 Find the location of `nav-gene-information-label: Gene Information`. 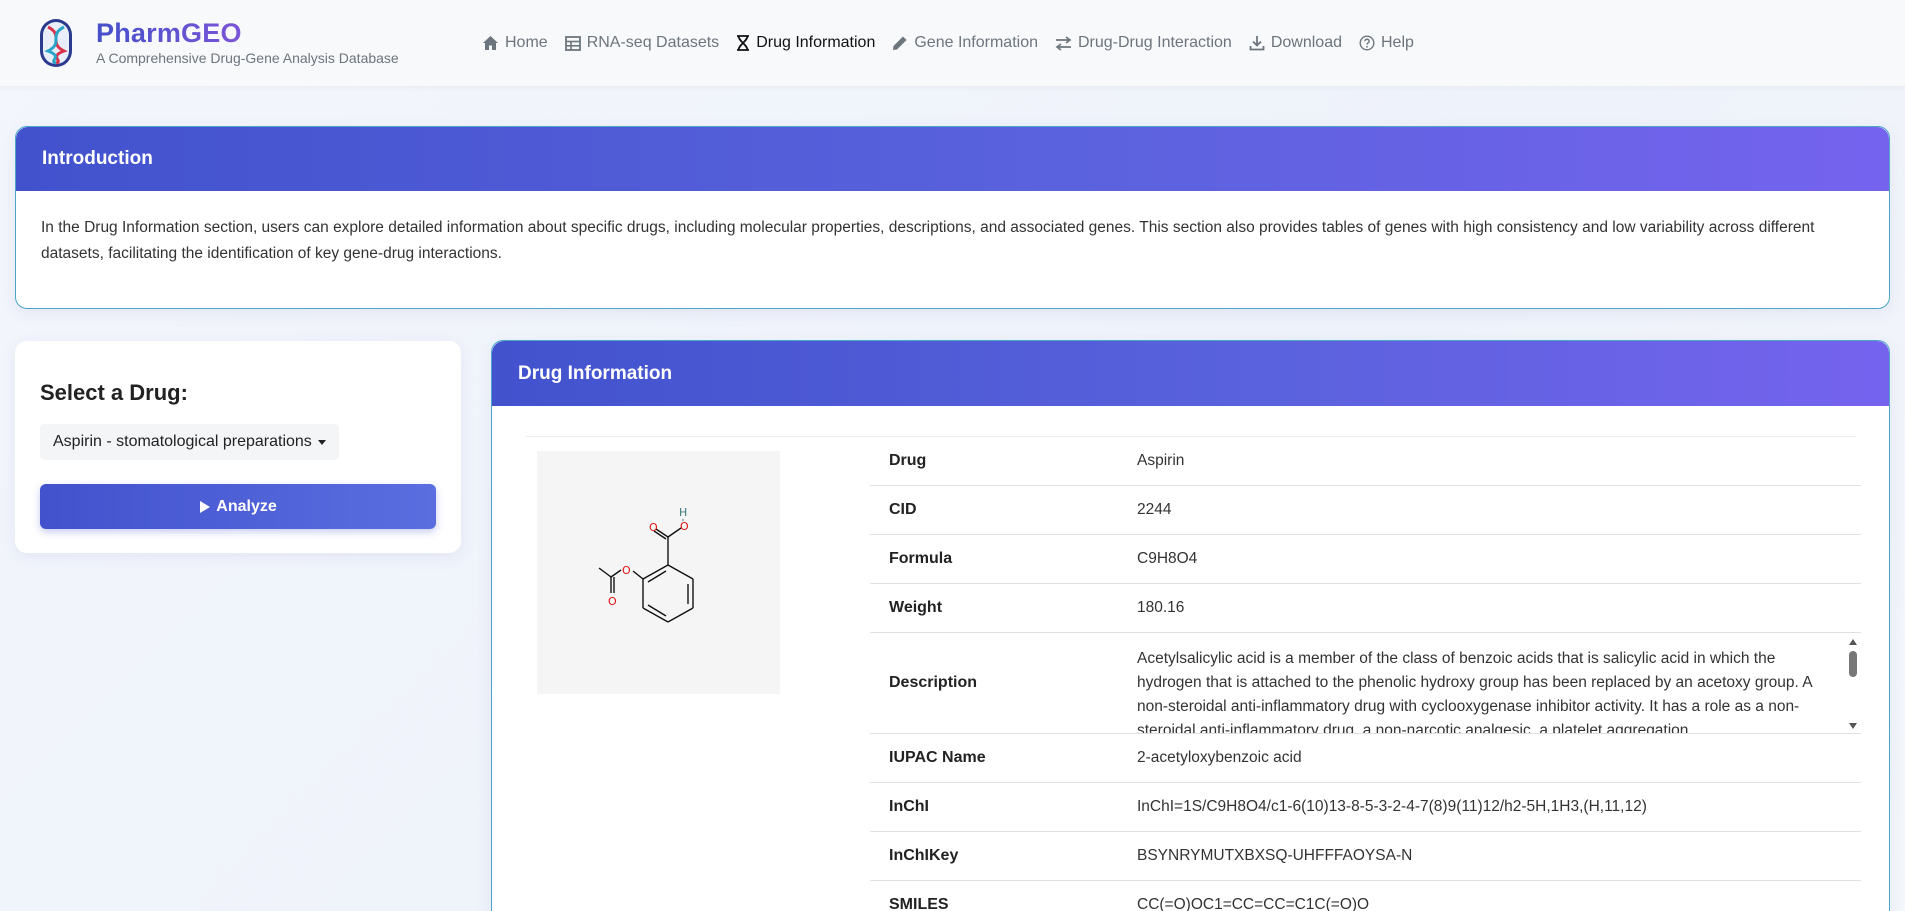

nav-gene-information-label: Gene Information is located at coordinates (976, 42).